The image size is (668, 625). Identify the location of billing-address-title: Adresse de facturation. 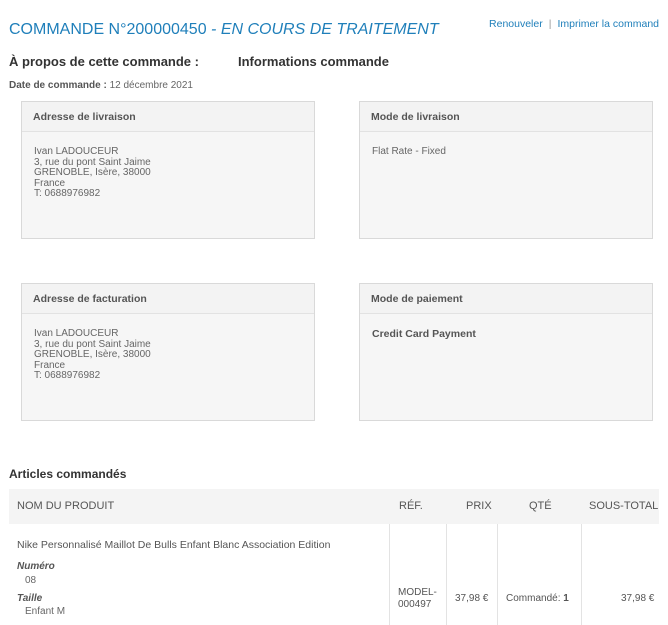
(168, 299).